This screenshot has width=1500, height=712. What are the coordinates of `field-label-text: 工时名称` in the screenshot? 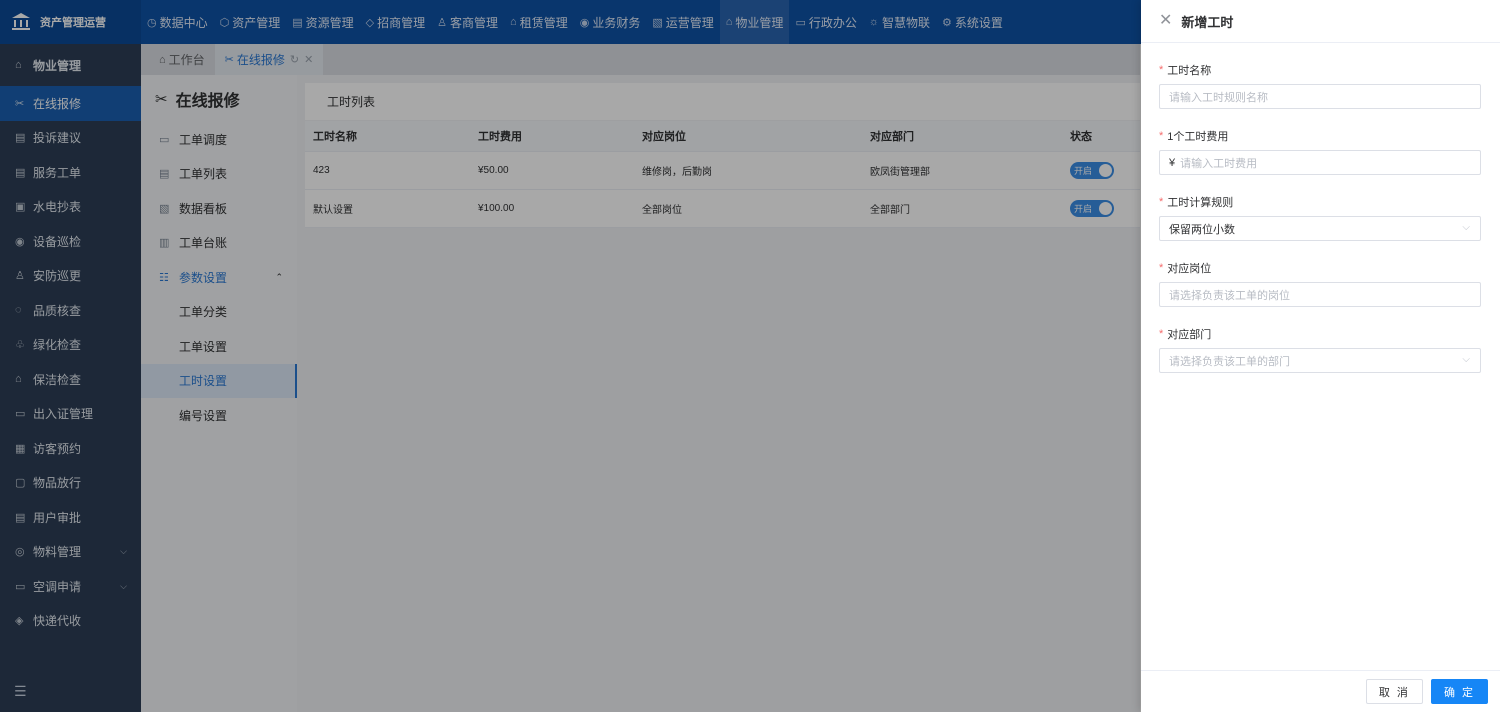 It's located at (1189, 71).